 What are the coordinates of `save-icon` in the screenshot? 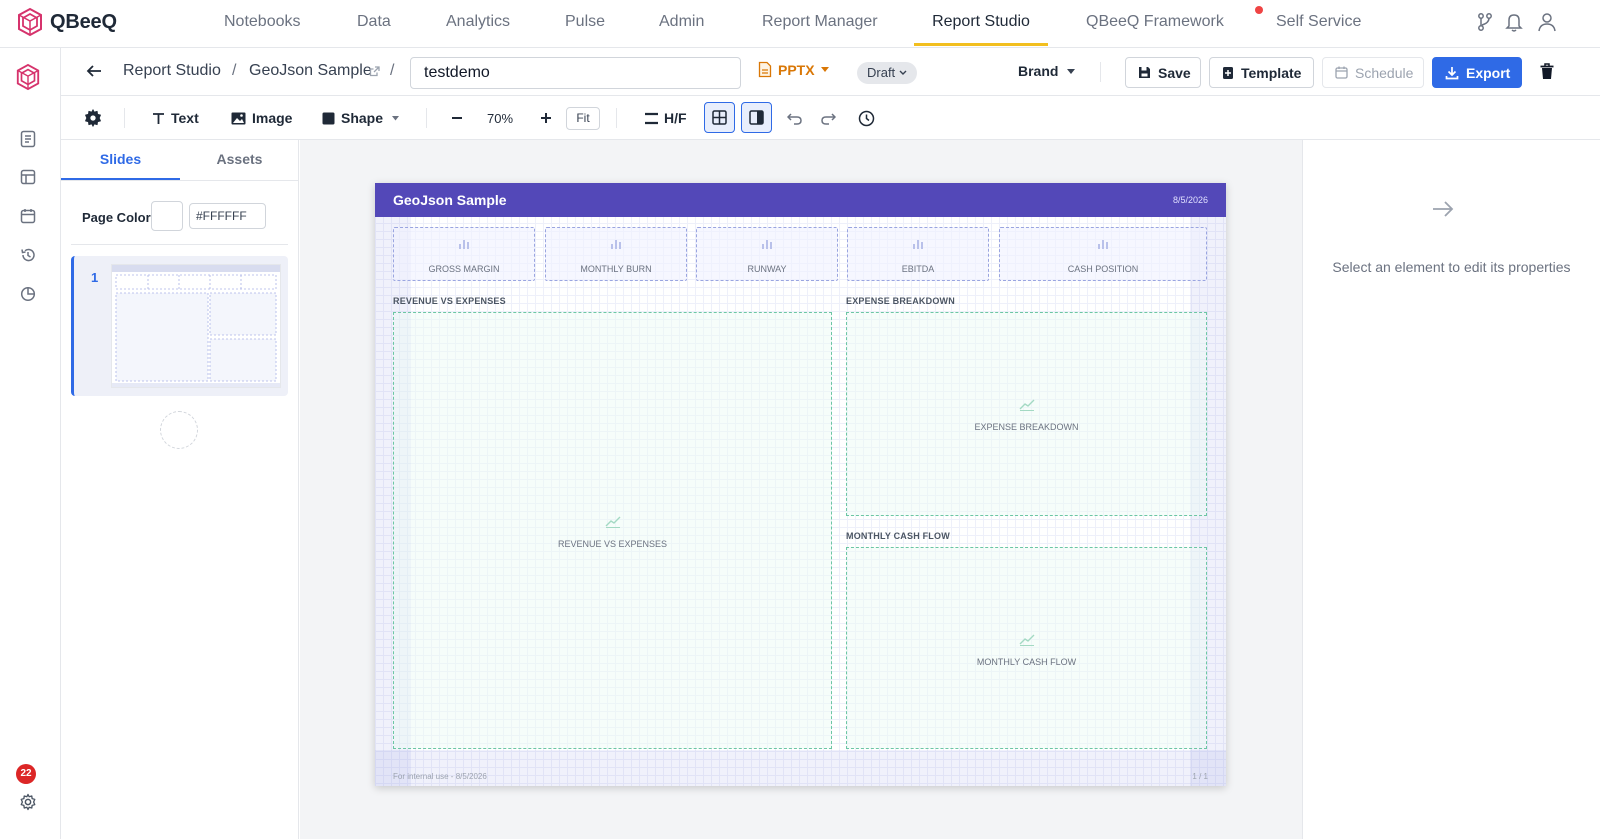 It's located at (1148, 72).